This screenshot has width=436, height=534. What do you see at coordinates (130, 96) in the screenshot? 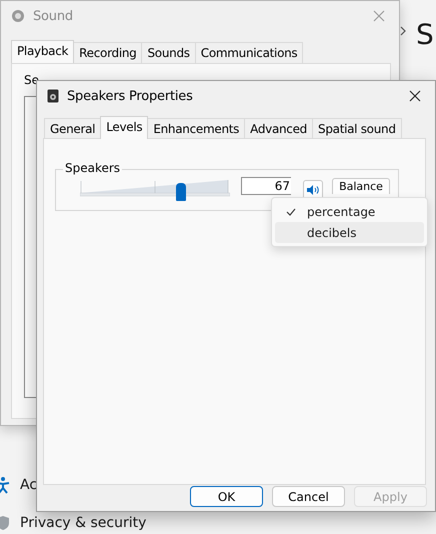
I see `window-title: Speakers Properties` at bounding box center [130, 96].